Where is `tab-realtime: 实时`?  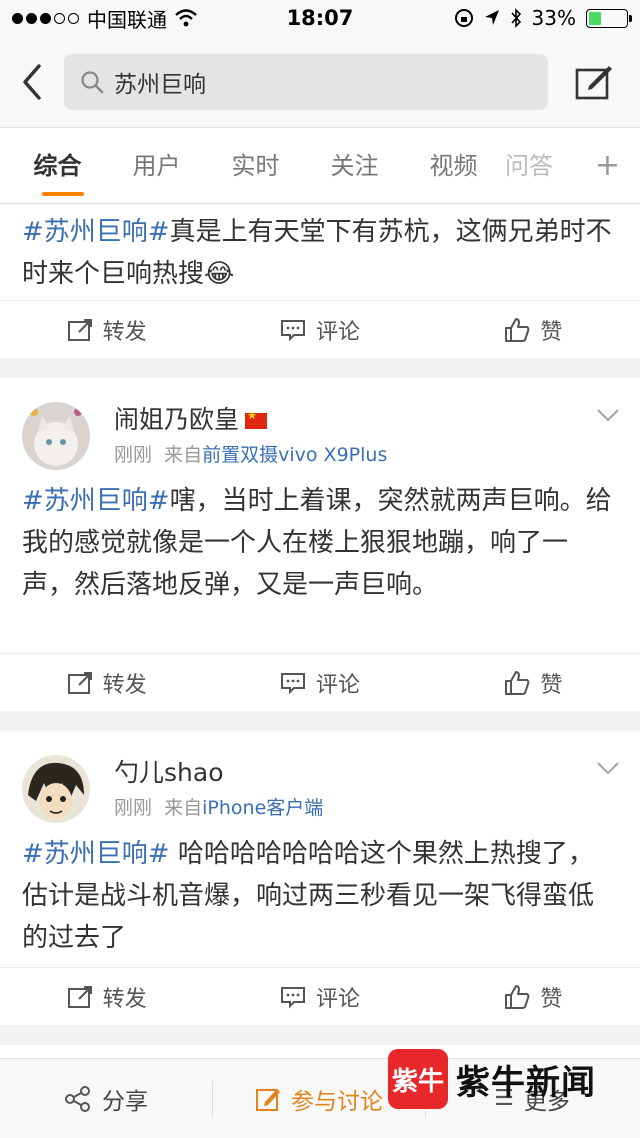
tab-realtime: 实时 is located at coordinates (255, 166).